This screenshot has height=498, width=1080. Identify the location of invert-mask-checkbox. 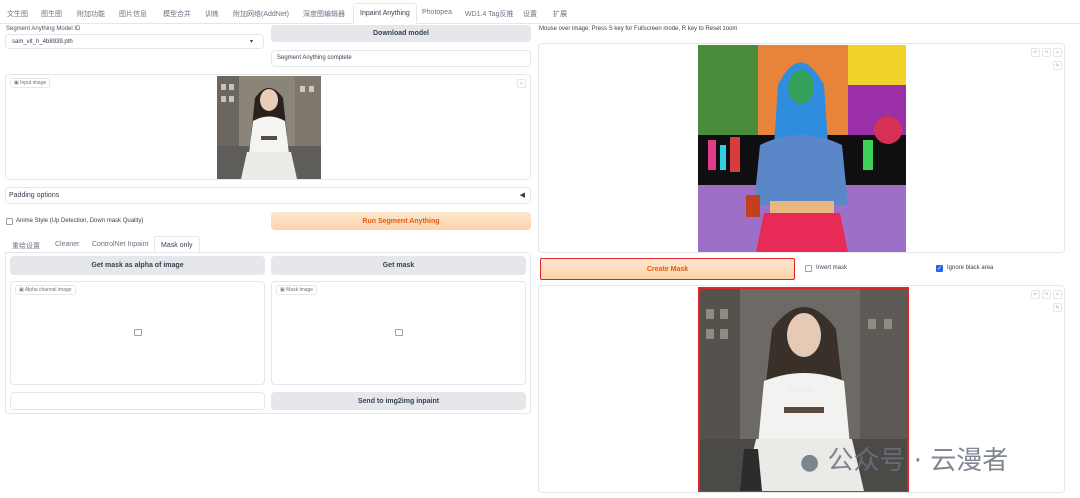
(808, 268).